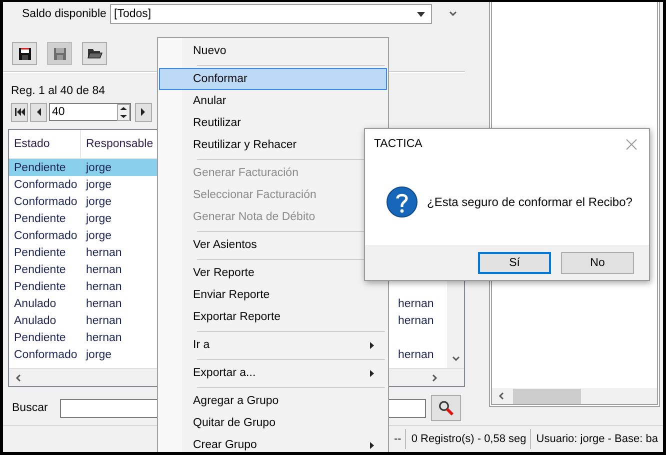 Image resolution: width=666 pixels, height=455 pixels. I want to click on column-header: Estado, so click(45, 144).